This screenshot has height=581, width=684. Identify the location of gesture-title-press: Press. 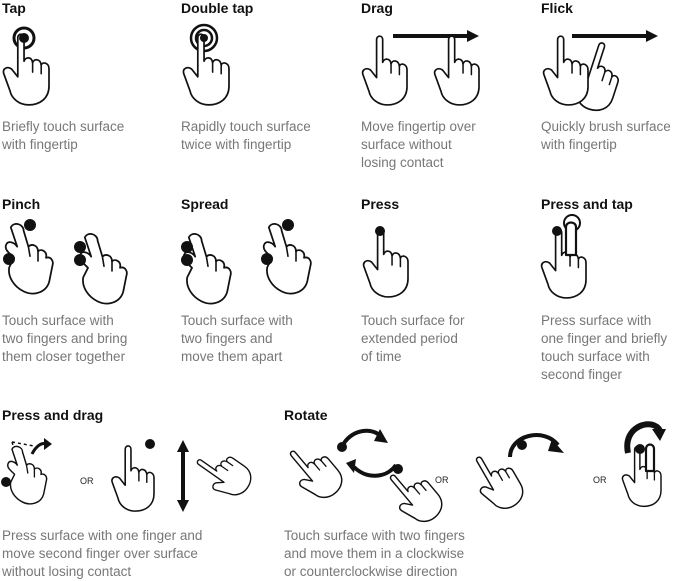
(380, 204).